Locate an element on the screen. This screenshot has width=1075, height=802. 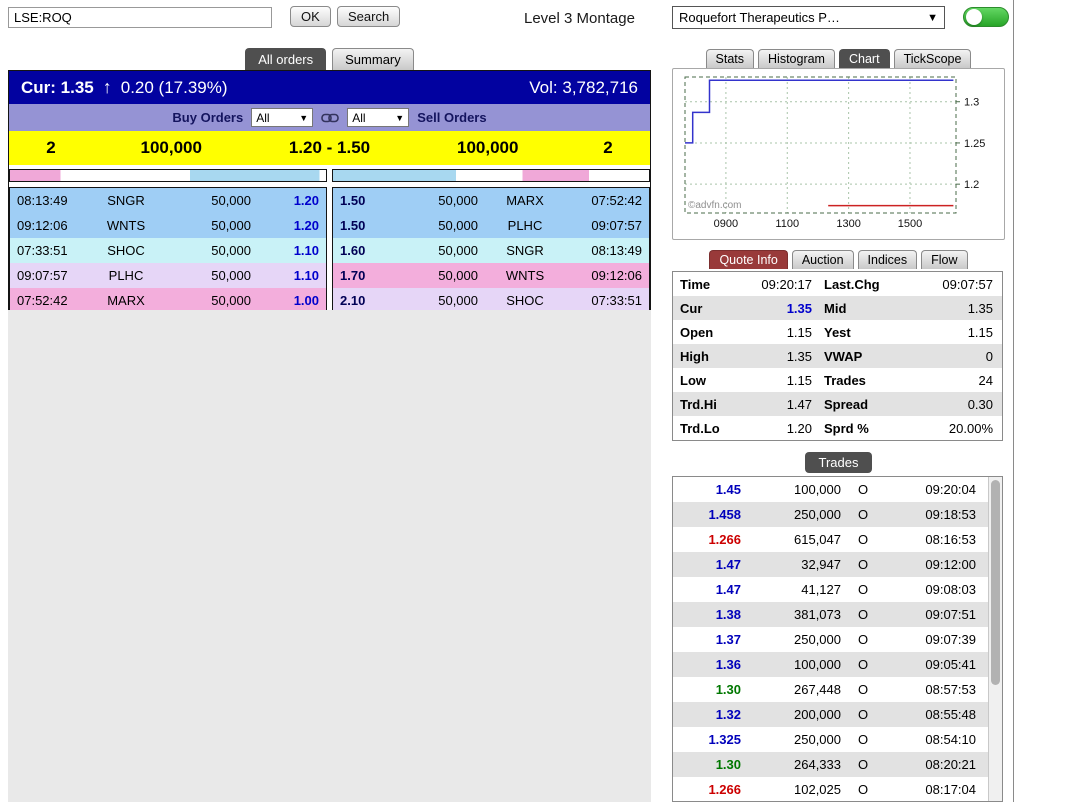
sell-order-row: 1.50 50,000 PLHC 09:07:57 is located at coordinates (491, 225).